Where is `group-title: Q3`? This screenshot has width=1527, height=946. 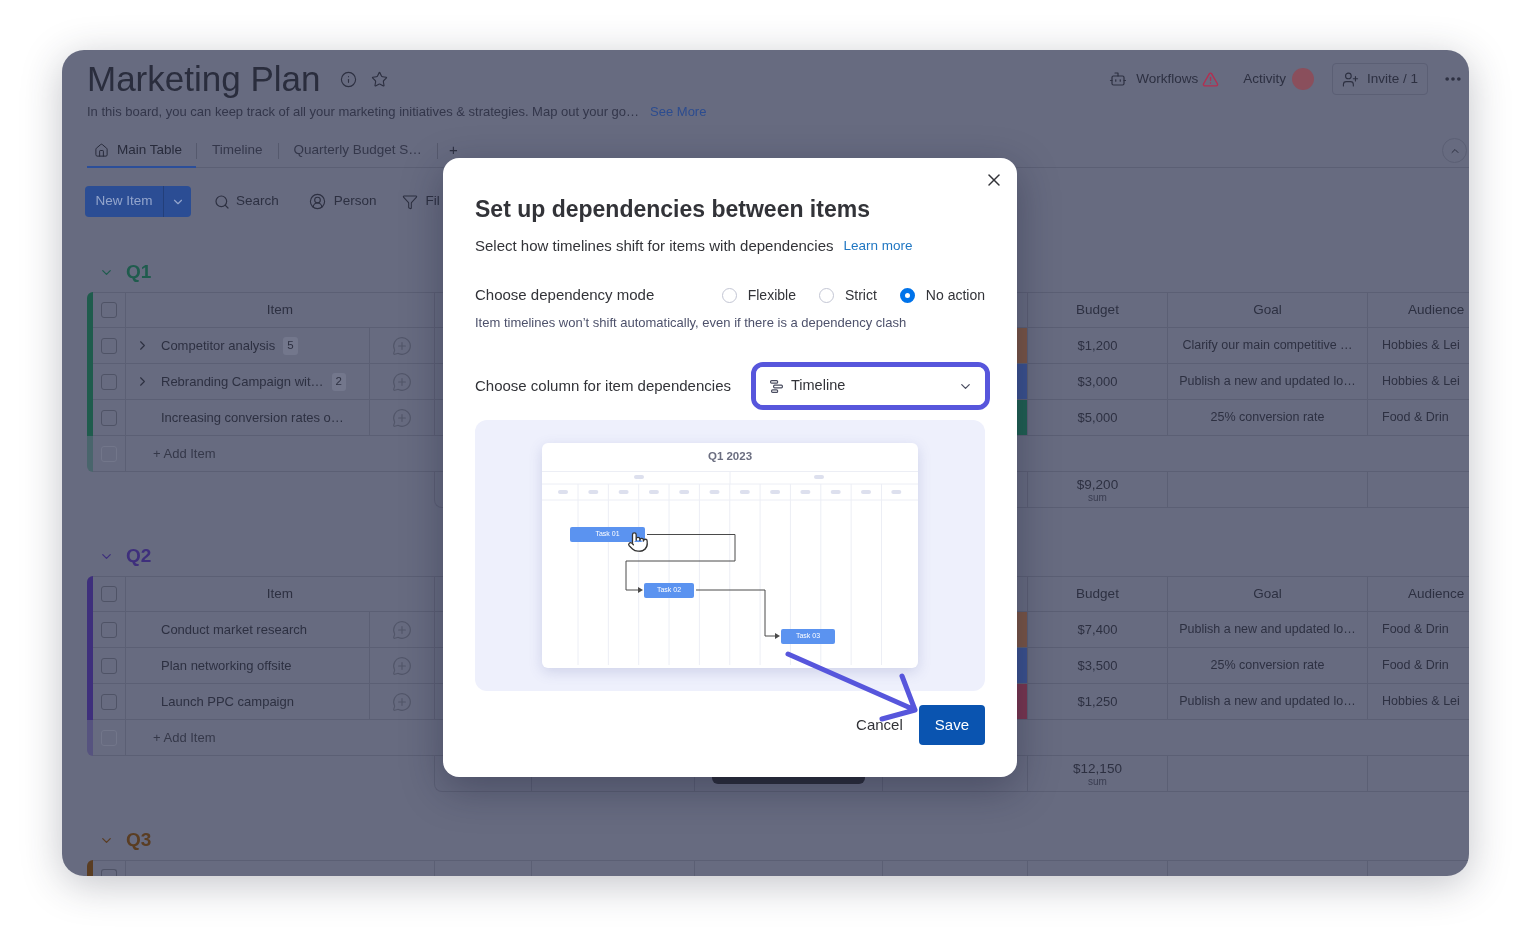
group-title: Q3 is located at coordinates (139, 840).